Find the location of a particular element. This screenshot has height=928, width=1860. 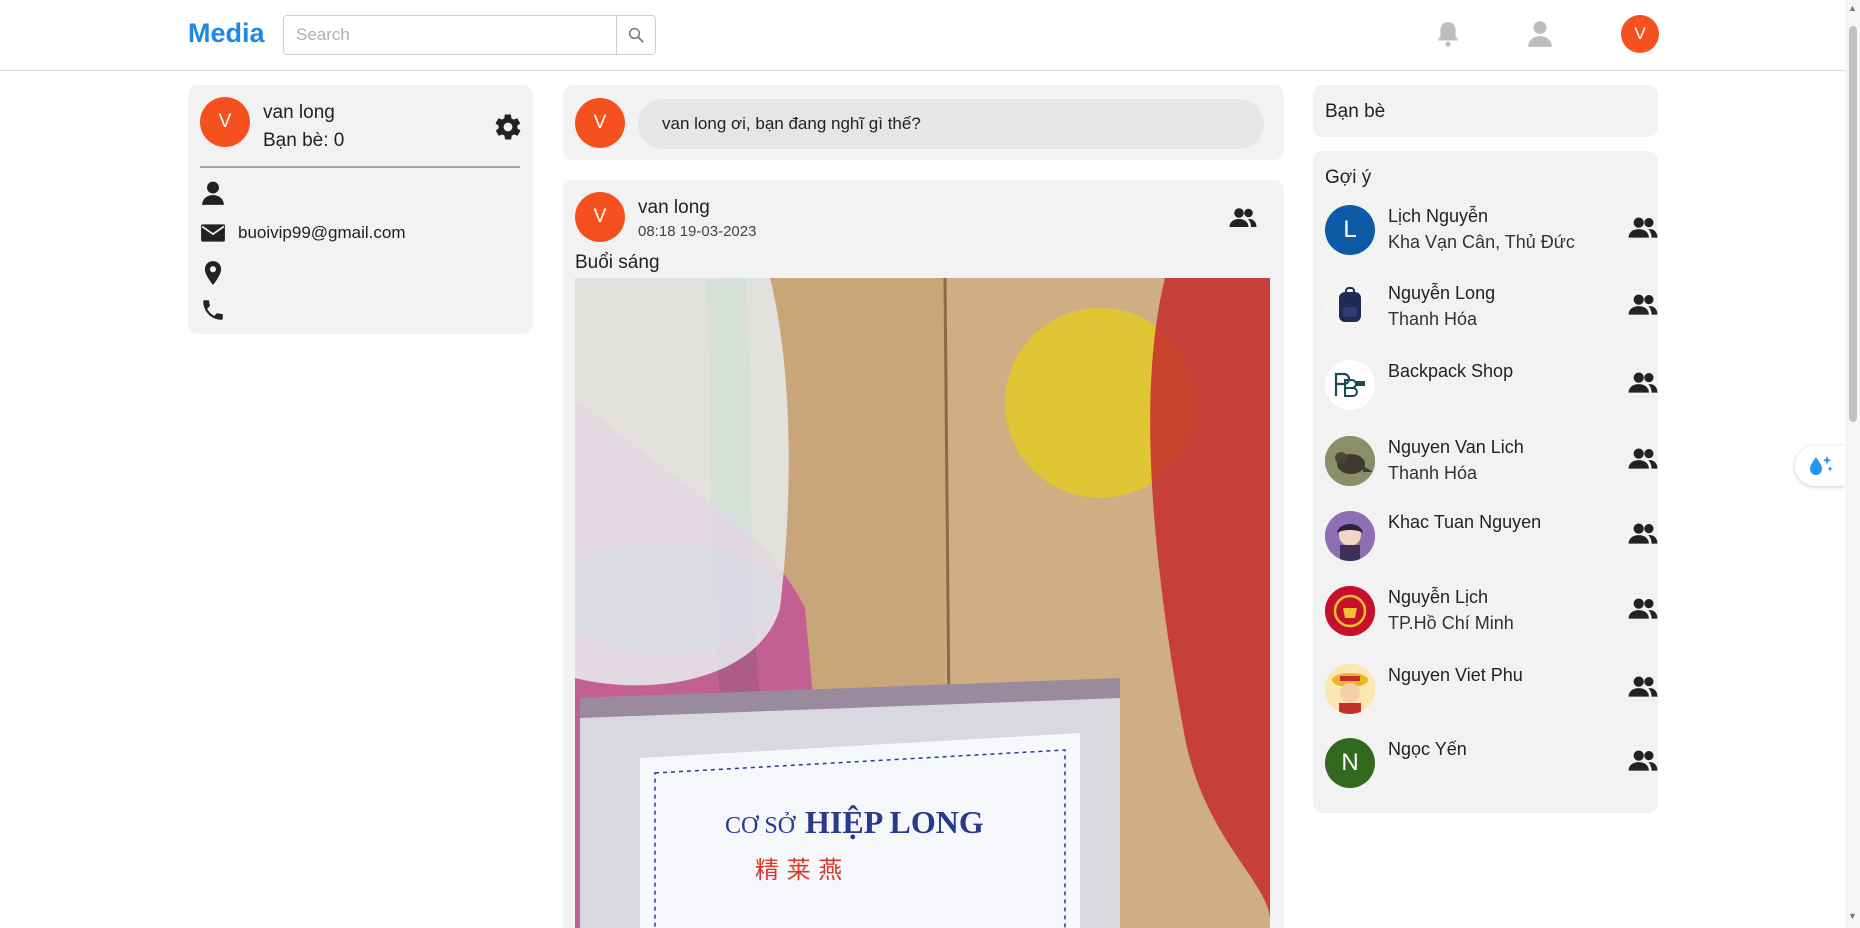

bell-icon is located at coordinates (1448, 34).